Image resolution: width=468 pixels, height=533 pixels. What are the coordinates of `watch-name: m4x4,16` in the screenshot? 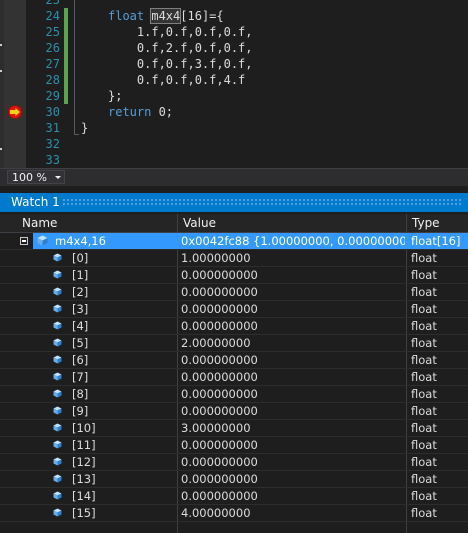 It's located at (80, 241).